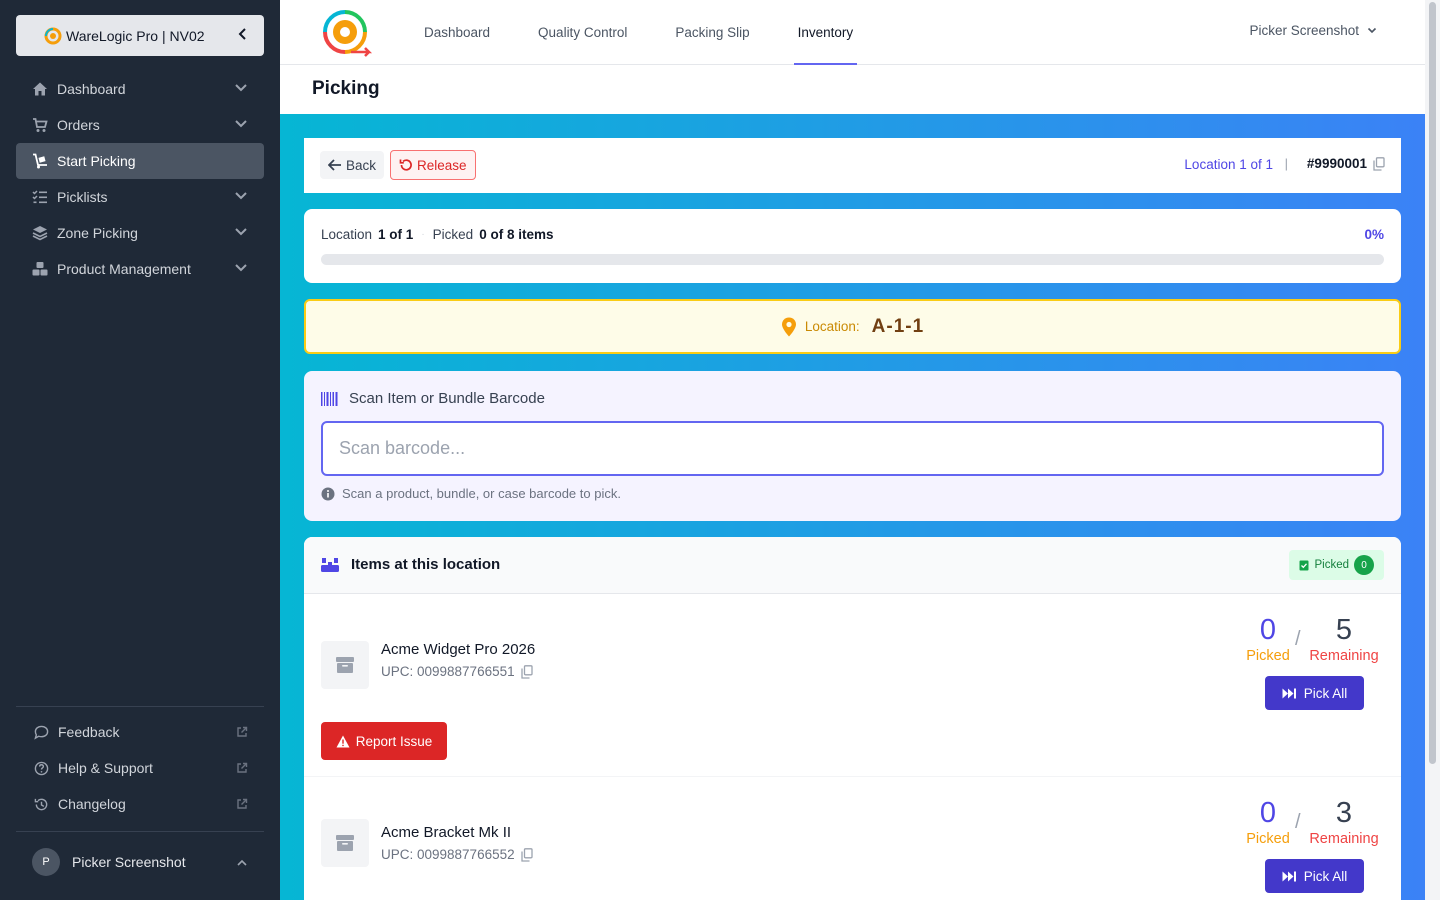  I want to click on layers-icon, so click(40, 233).